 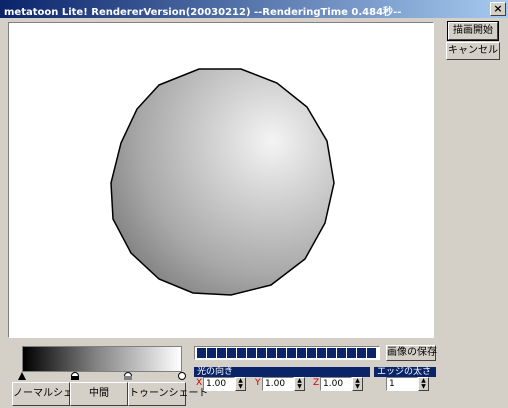 I want to click on edge-width-field: 1, so click(x=402, y=384).